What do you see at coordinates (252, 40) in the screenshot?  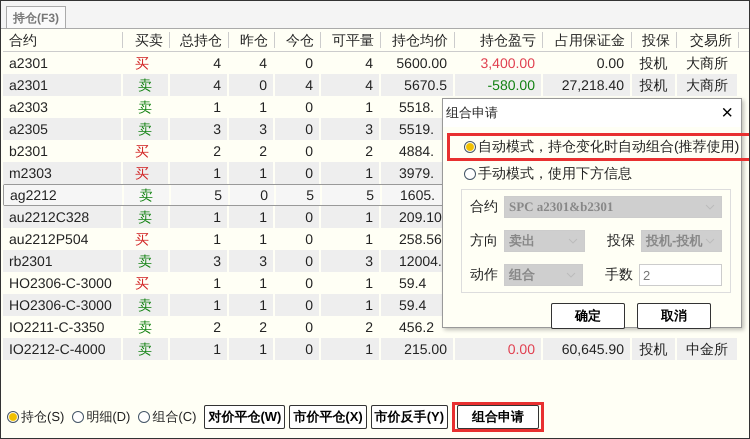 I see `column-header: 昨仓` at bounding box center [252, 40].